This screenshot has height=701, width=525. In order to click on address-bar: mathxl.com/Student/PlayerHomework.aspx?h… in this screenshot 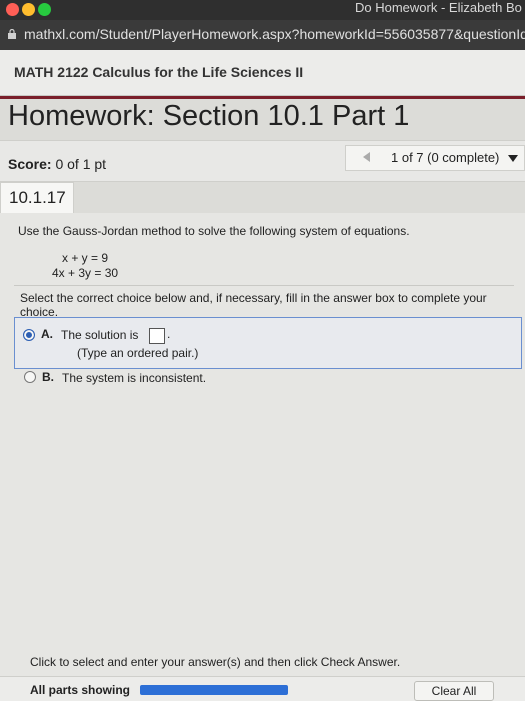, I will do `click(262, 35)`.